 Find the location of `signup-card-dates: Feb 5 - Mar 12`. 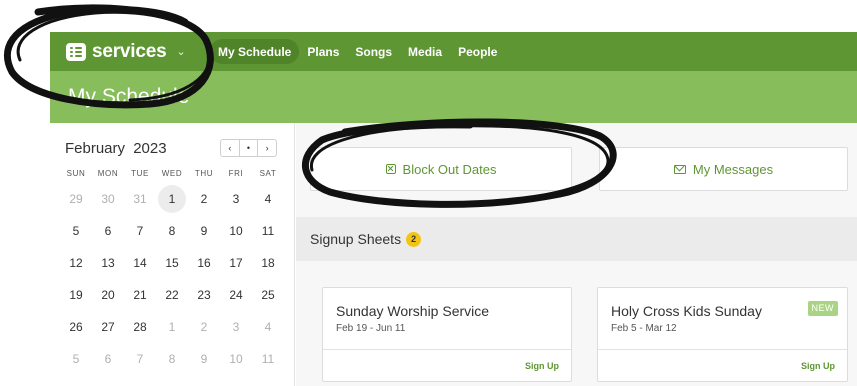

signup-card-dates: Feb 5 - Mar 12 is located at coordinates (644, 328).